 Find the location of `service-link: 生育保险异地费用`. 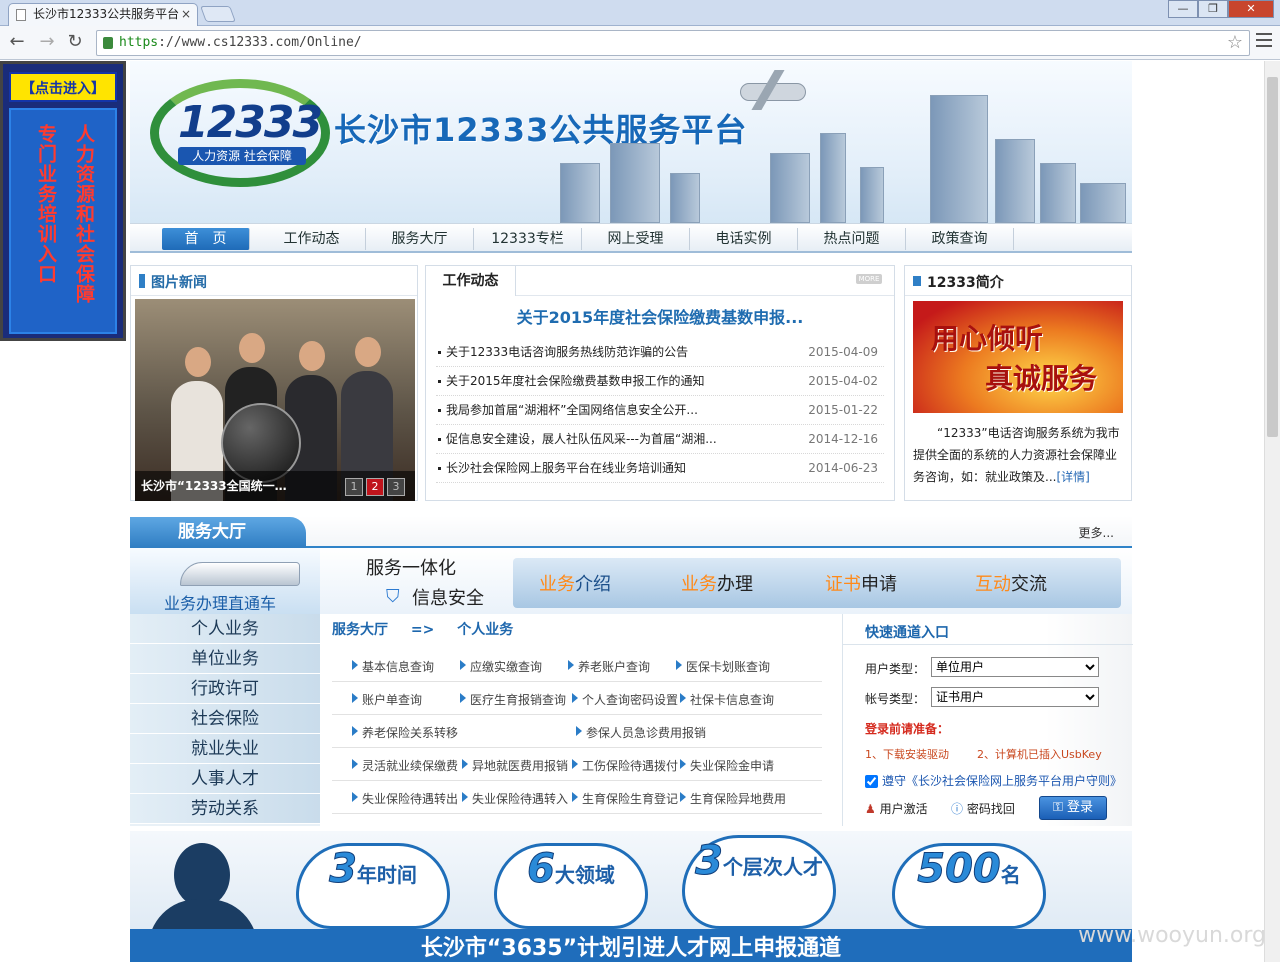

service-link: 生育保险异地费用 is located at coordinates (733, 798).